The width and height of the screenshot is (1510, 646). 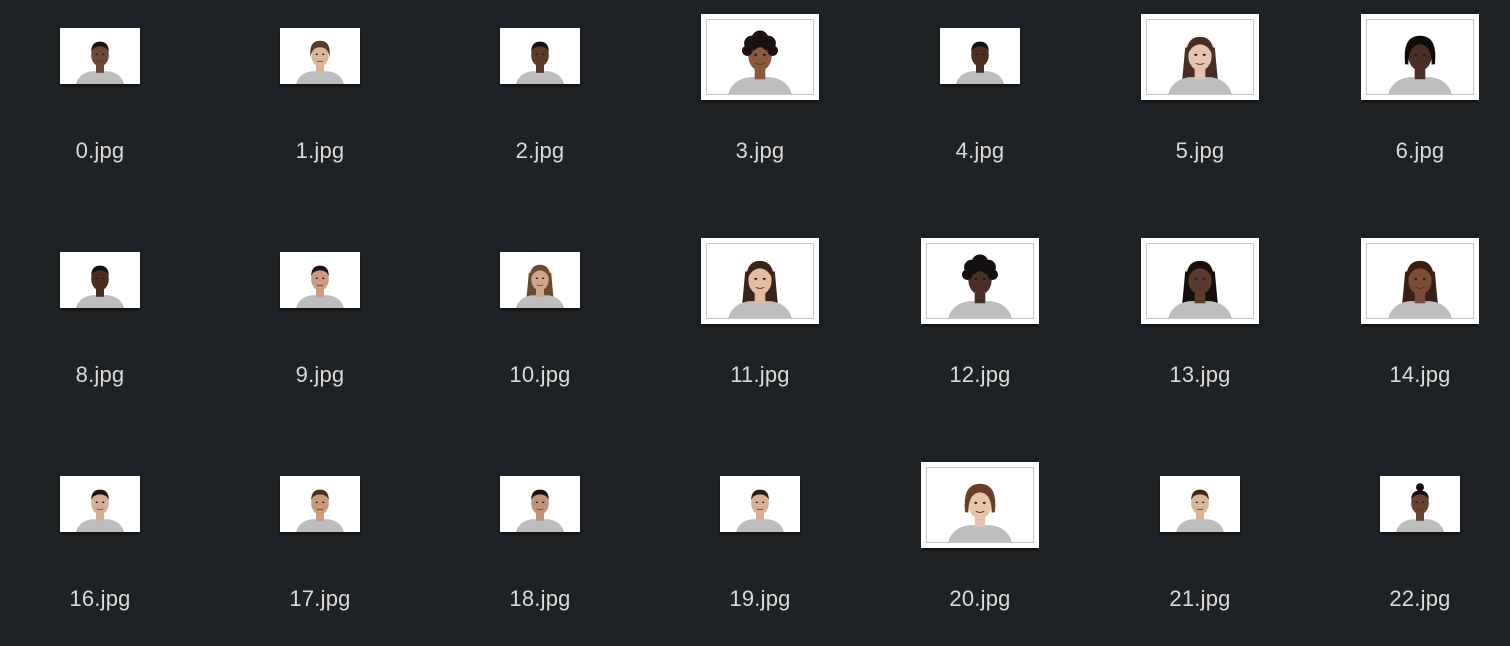 I want to click on file-name-label: 18.jpg, so click(x=540, y=599).